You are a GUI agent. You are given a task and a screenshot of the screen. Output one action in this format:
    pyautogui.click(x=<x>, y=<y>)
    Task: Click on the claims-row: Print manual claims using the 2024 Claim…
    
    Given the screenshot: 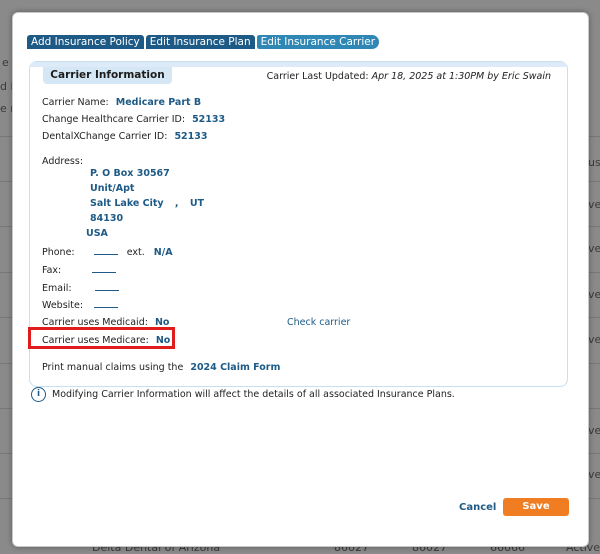 What is the action you would take?
    pyautogui.click(x=161, y=367)
    